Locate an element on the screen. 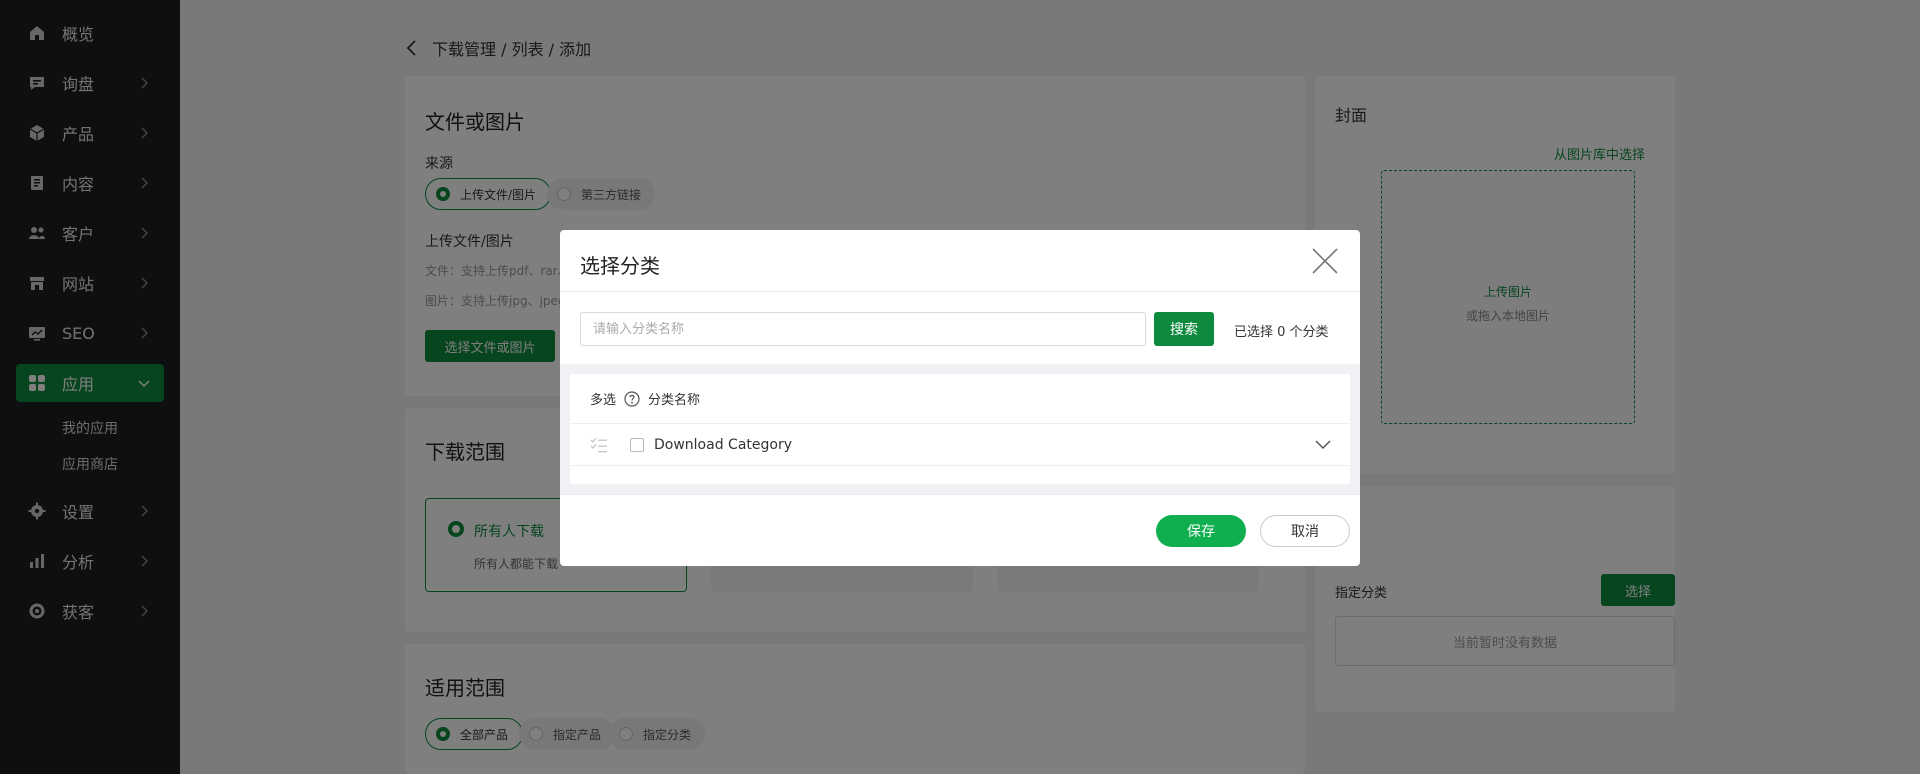 The image size is (1920, 774). close-icon is located at coordinates (1325, 261).